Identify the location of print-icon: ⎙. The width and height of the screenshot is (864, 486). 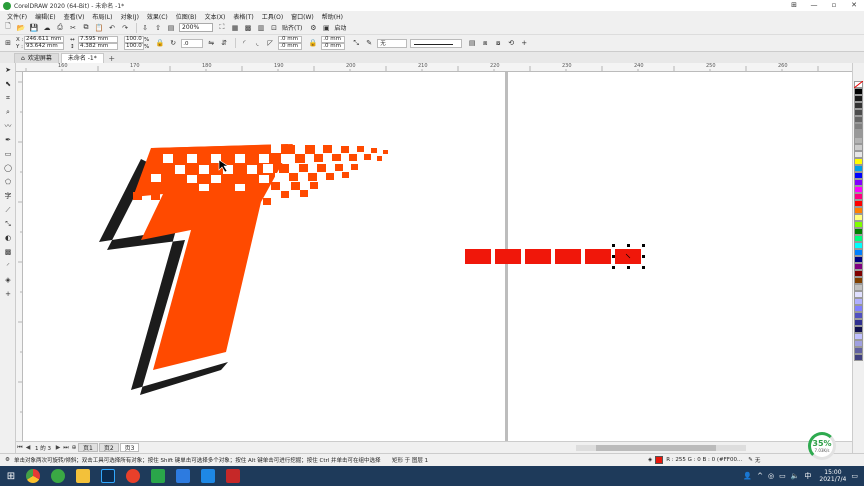
(60, 28).